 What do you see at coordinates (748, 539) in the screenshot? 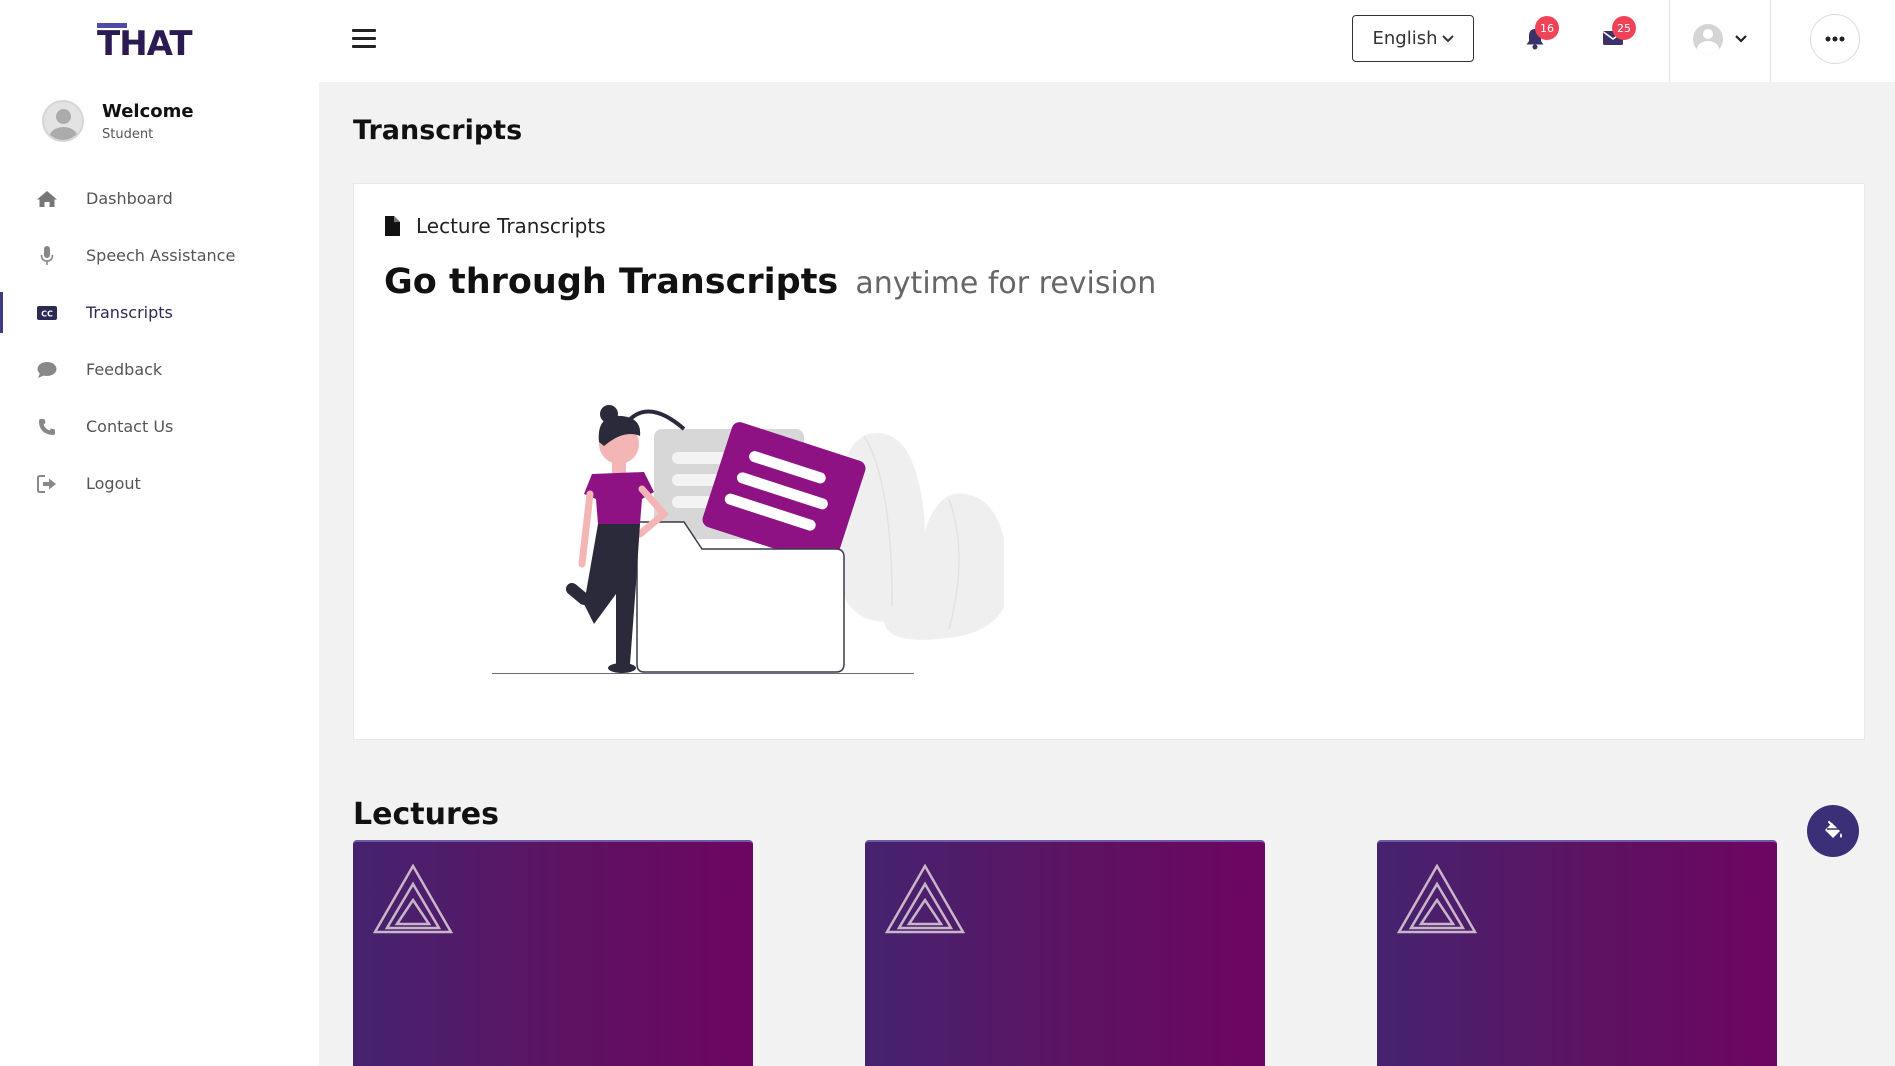
I see `folder-illustration` at bounding box center [748, 539].